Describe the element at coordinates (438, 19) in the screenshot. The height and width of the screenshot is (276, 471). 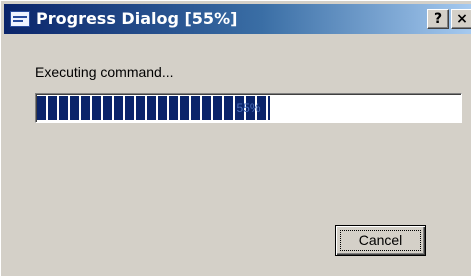
I see `help-button: ?` at that location.